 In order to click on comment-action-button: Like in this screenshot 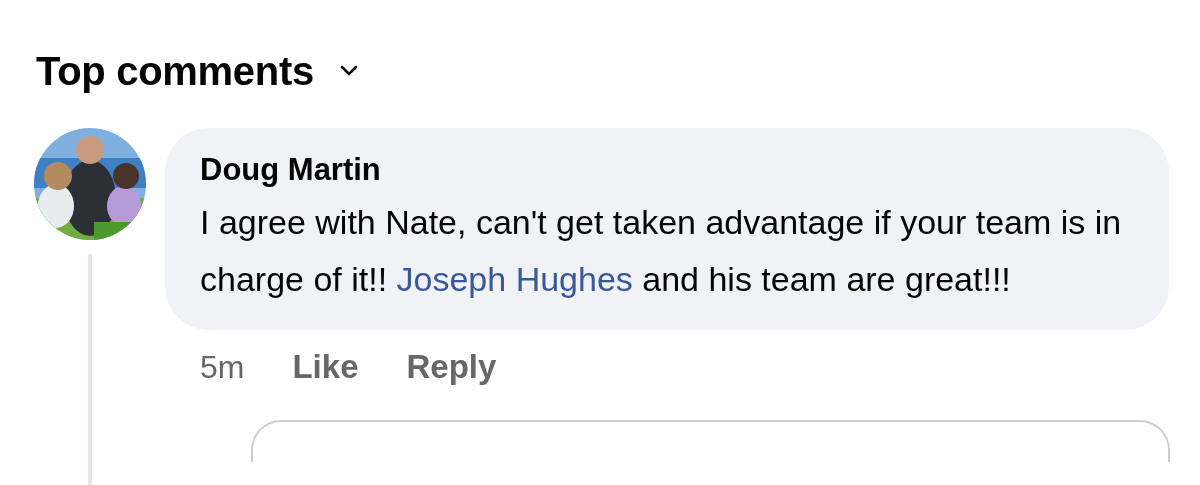, I will do `click(325, 367)`.